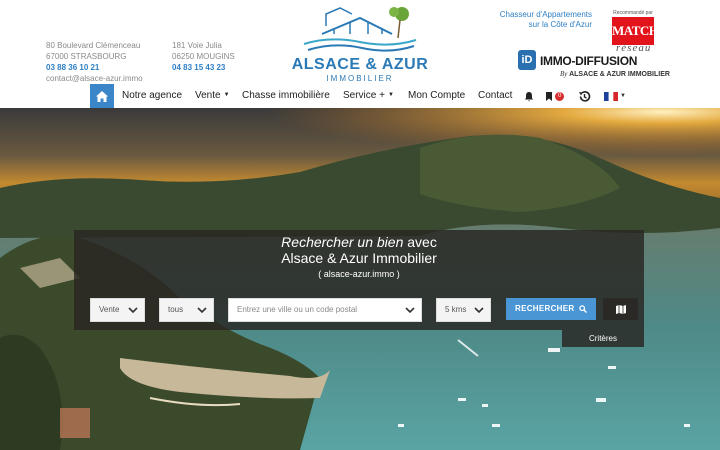 Image resolution: width=720 pixels, height=450 pixels. What do you see at coordinates (297, 309) in the screenshot?
I see `location-placeholder: Entrez une ville ou un code postal` at bounding box center [297, 309].